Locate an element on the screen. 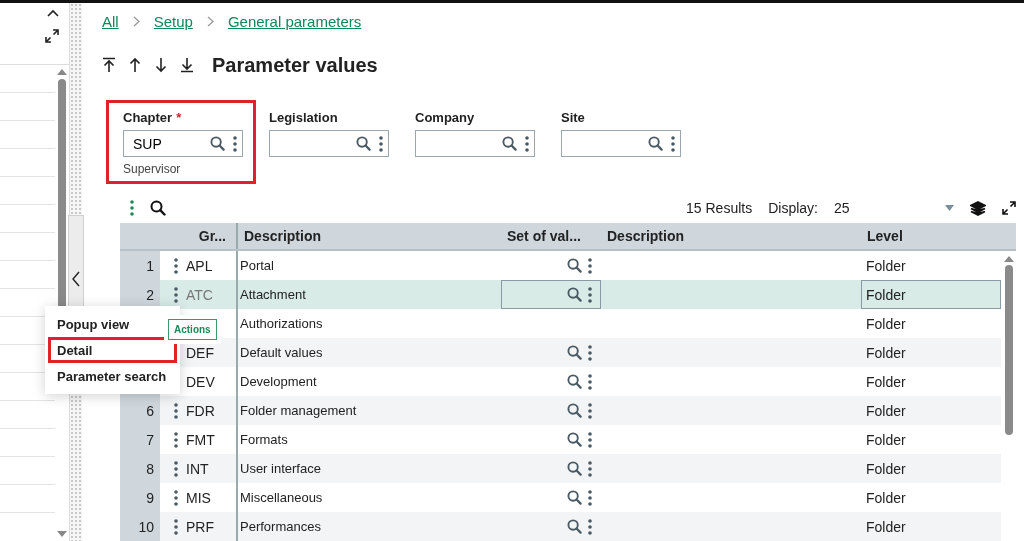 The height and width of the screenshot is (541, 1024). table-cell: DEF is located at coordinates (200, 352).